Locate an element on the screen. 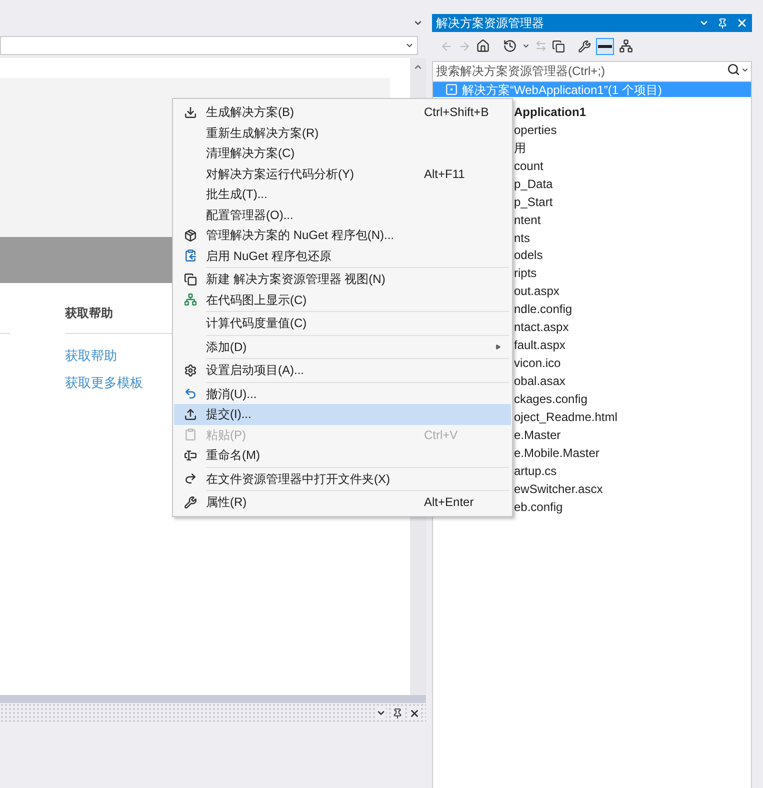 This screenshot has width=763, height=788. home-icon is located at coordinates (483, 46).